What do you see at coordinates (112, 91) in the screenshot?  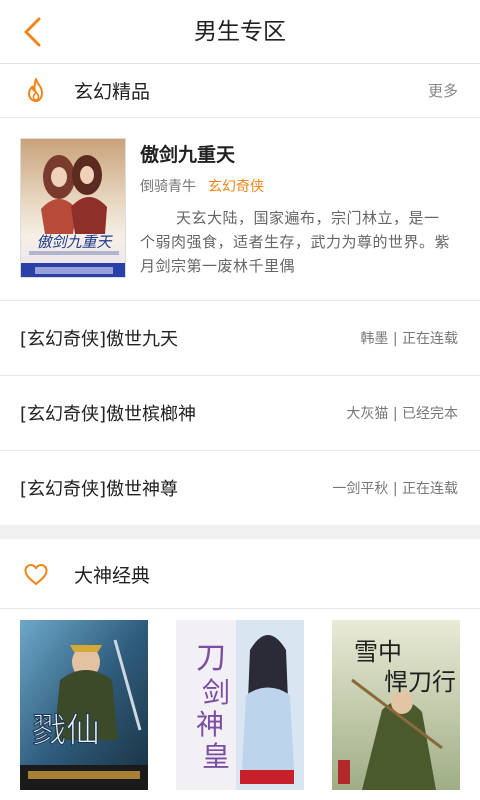 I see `section-title: 玄幻精品` at bounding box center [112, 91].